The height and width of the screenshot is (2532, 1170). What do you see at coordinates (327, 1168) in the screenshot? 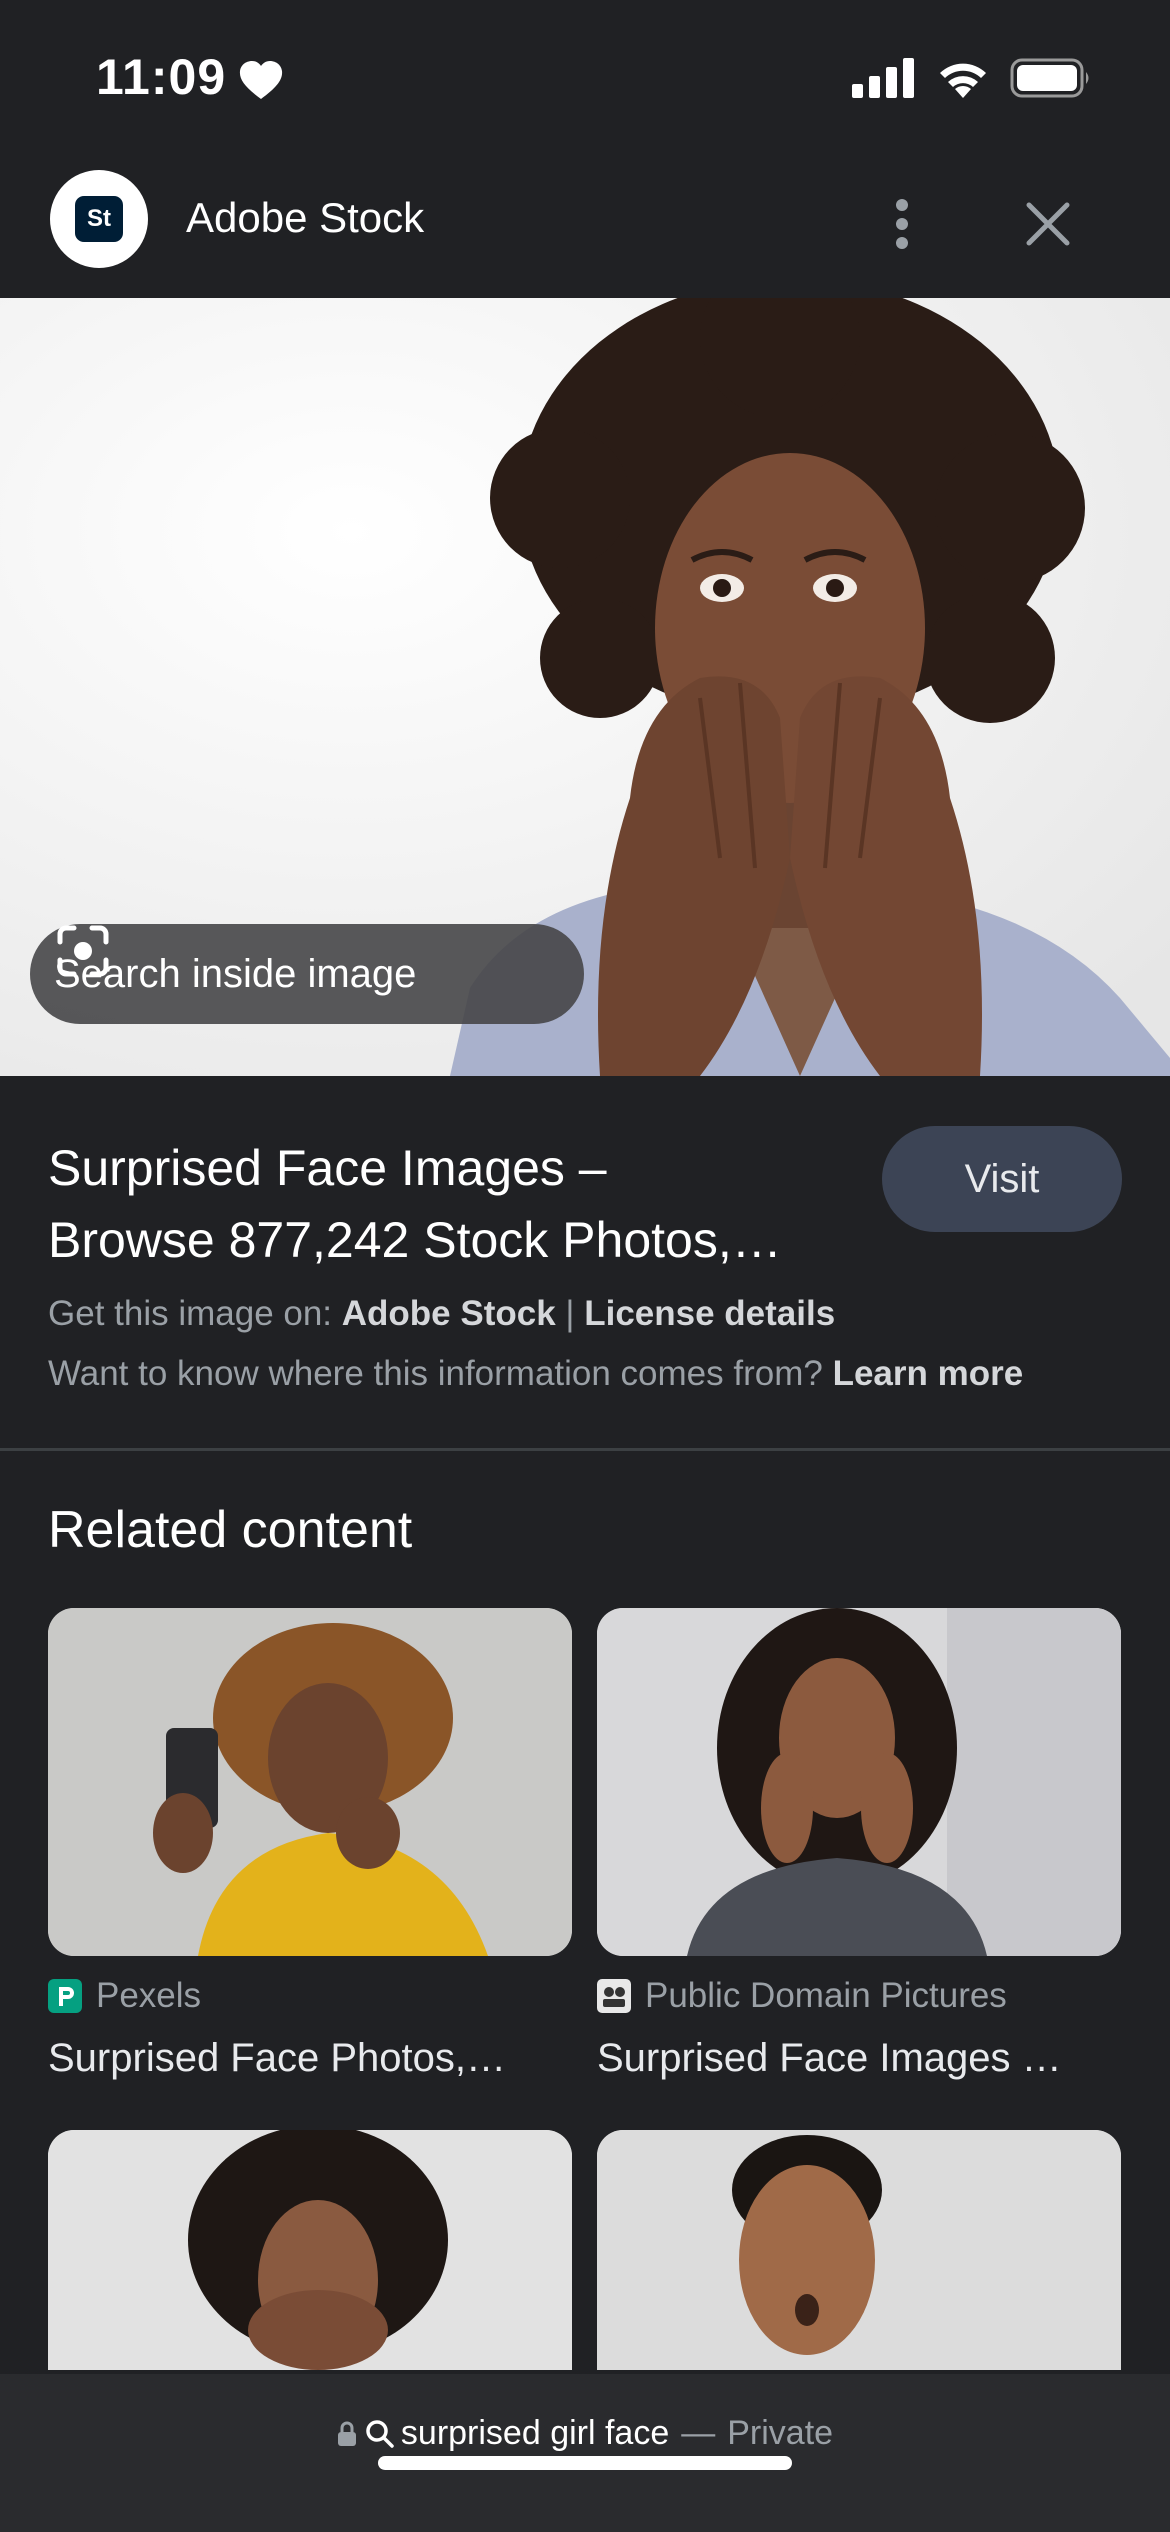
I see `result-title-line1: Surprised Face Images –` at bounding box center [327, 1168].